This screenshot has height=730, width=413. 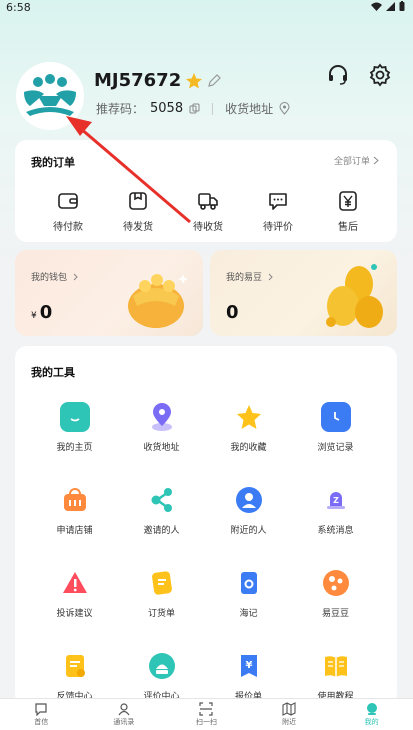 What do you see at coordinates (138, 211) in the screenshot?
I see `order-pending-shipment: 待发货` at bounding box center [138, 211].